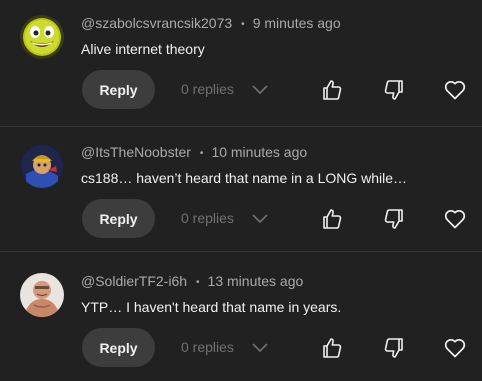 The height and width of the screenshot is (381, 482). What do you see at coordinates (259, 152) in the screenshot?
I see `timestamp: 10 minutes ago` at bounding box center [259, 152].